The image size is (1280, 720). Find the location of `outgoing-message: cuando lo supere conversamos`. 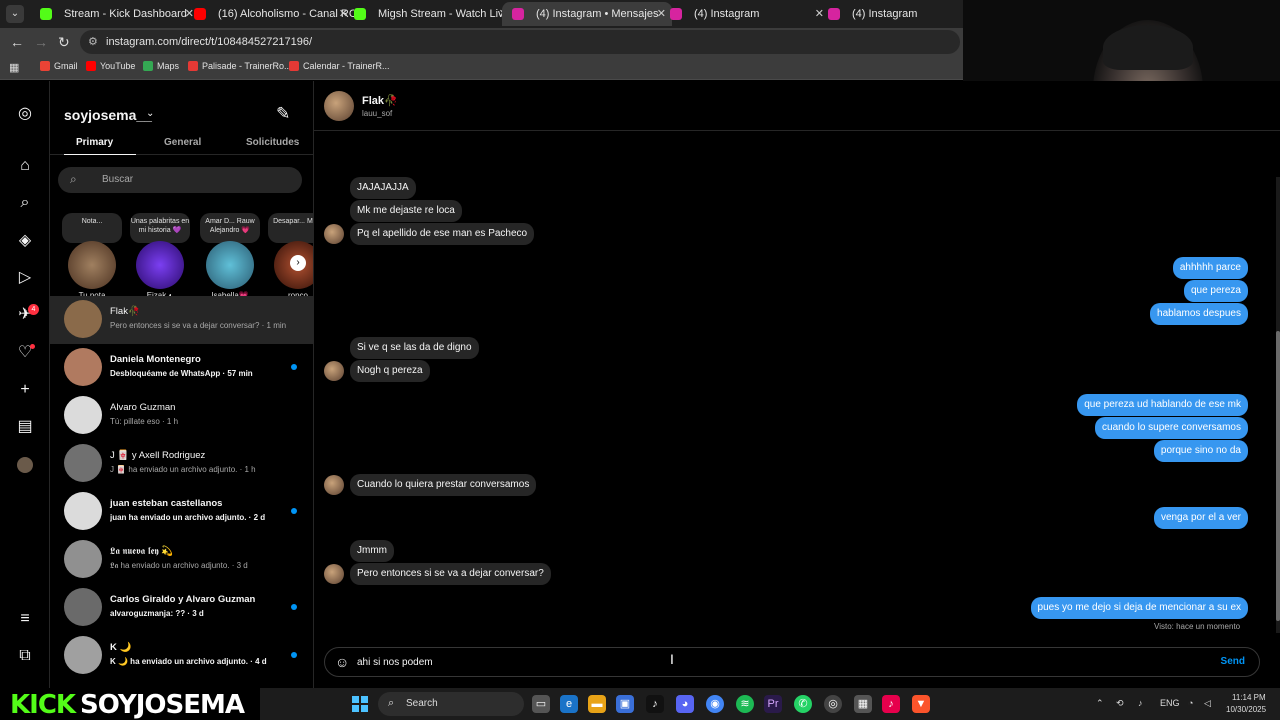

outgoing-message: cuando lo supere conversamos is located at coordinates (1171, 428).